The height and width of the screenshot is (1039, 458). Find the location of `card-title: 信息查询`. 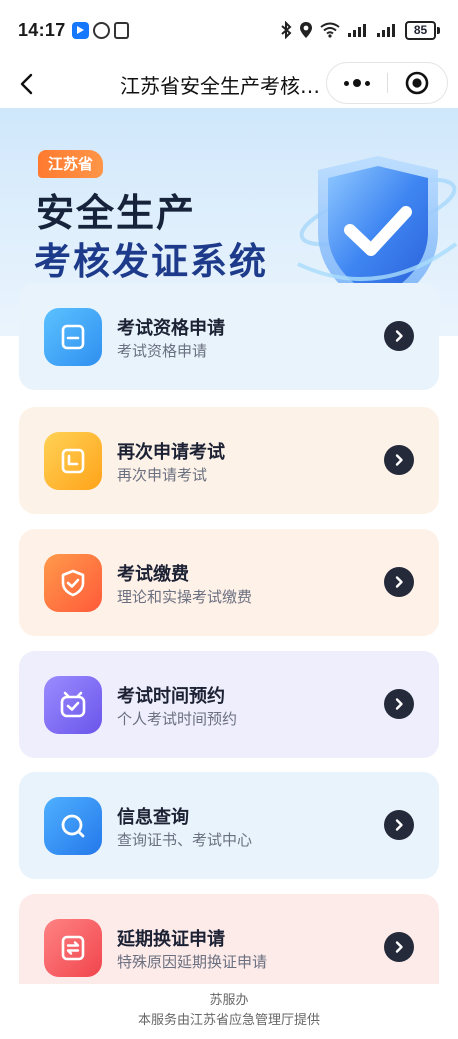

card-title: 信息查询 is located at coordinates (153, 817).